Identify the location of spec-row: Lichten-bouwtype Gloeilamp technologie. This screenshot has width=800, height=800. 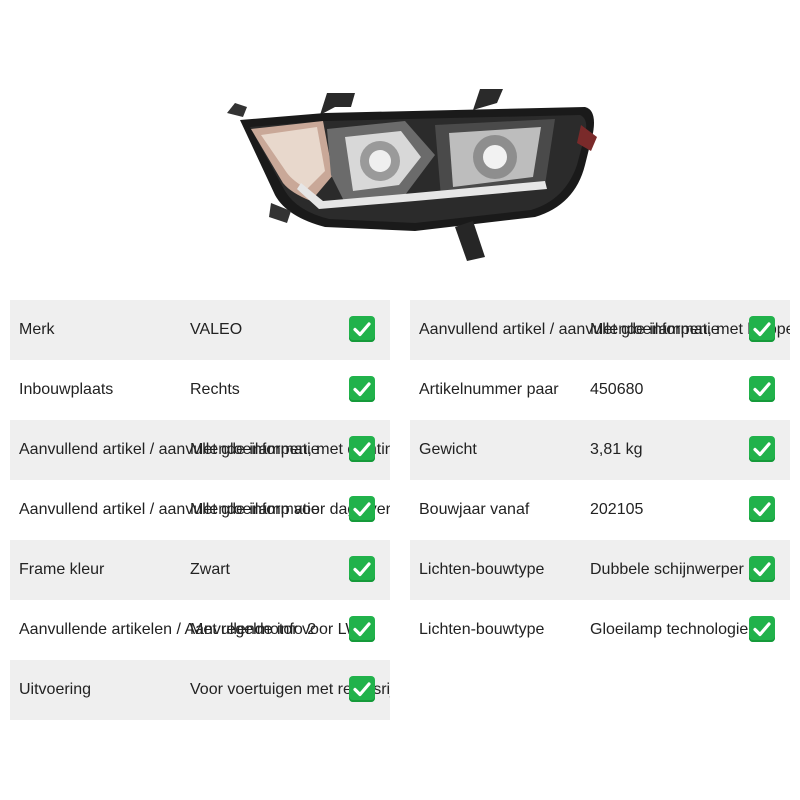
(600, 630).